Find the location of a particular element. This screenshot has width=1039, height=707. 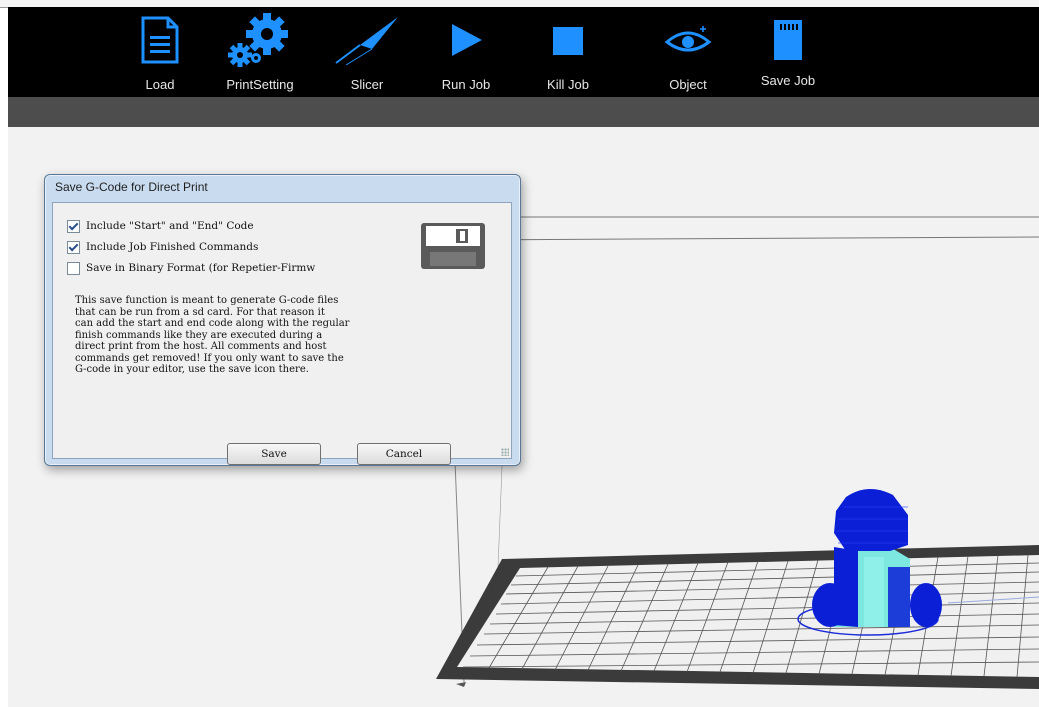

load-button: Load is located at coordinates (160, 52).